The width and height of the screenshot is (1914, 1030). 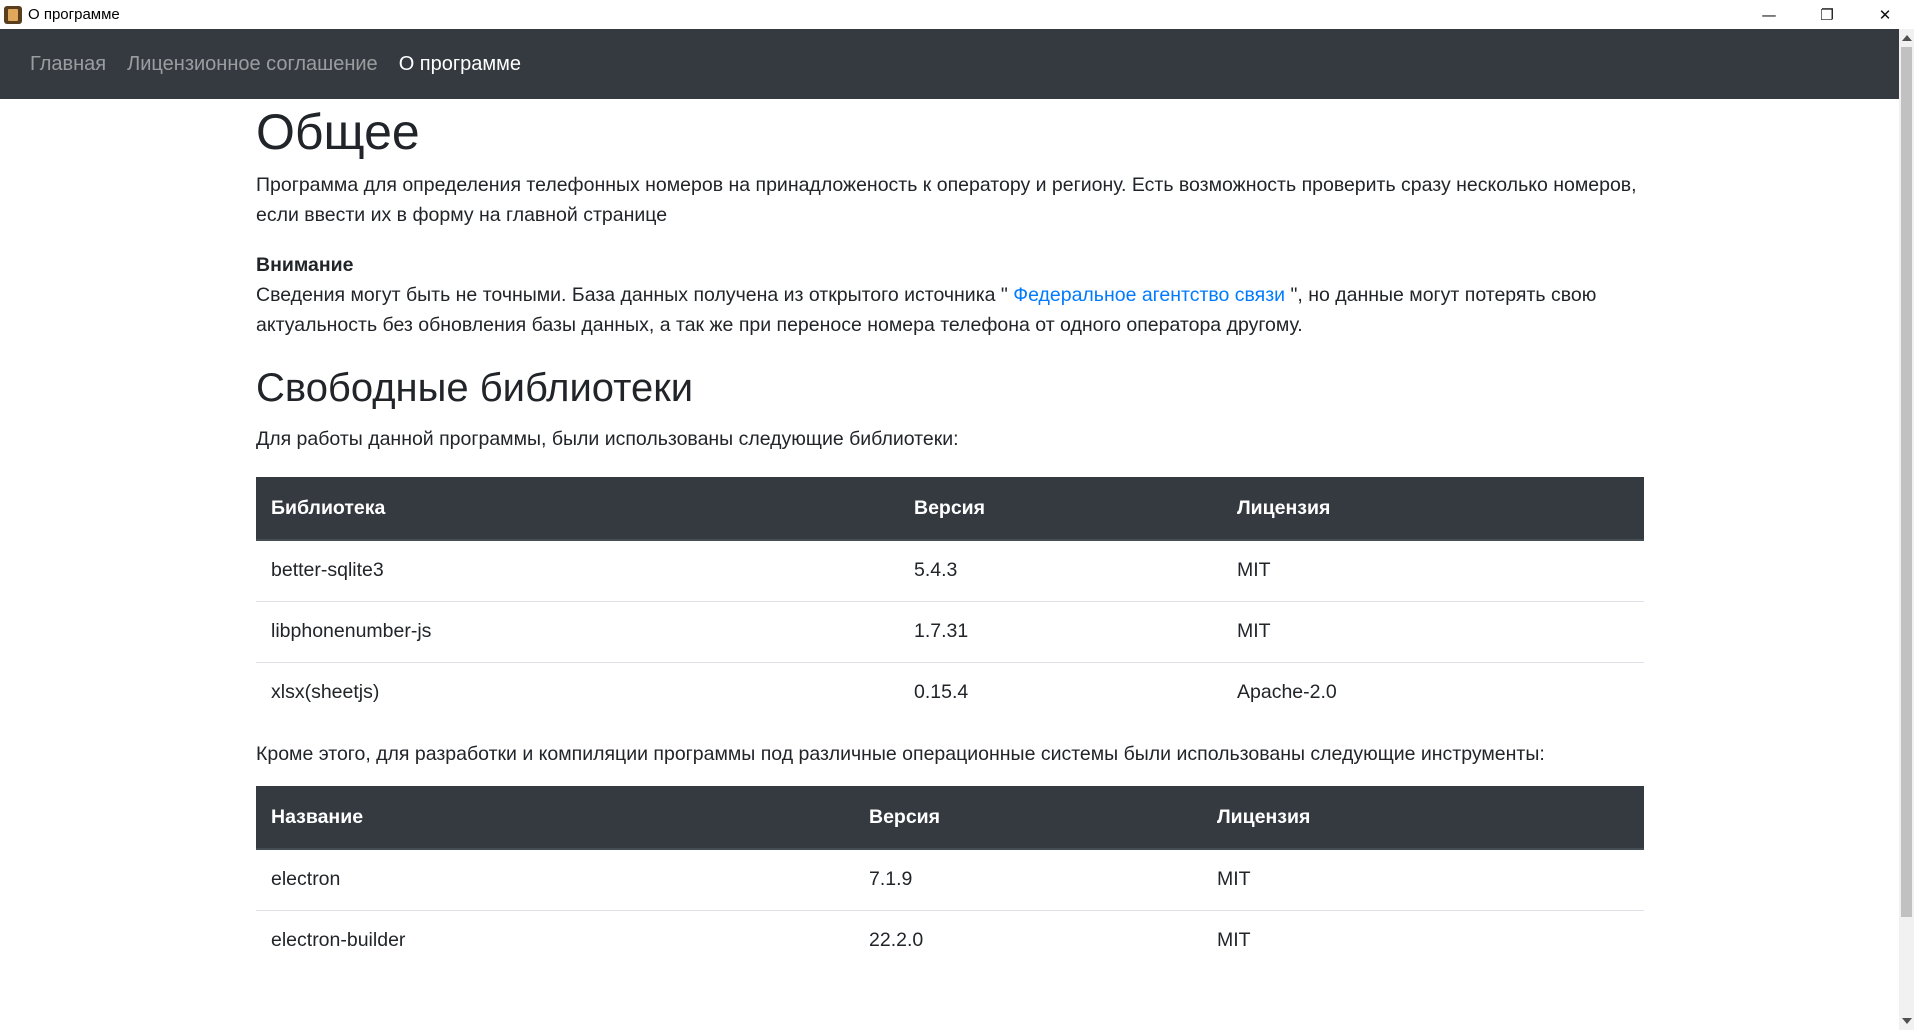 I want to click on table-header-row: Название Версия Лицензия, so click(x=950, y=818).